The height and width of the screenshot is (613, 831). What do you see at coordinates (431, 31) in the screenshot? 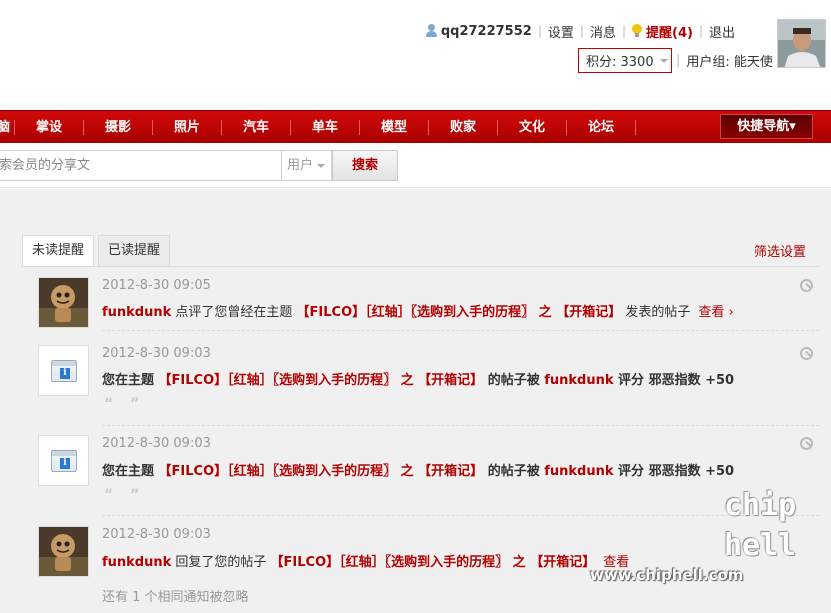
I see `user-icon` at bounding box center [431, 31].